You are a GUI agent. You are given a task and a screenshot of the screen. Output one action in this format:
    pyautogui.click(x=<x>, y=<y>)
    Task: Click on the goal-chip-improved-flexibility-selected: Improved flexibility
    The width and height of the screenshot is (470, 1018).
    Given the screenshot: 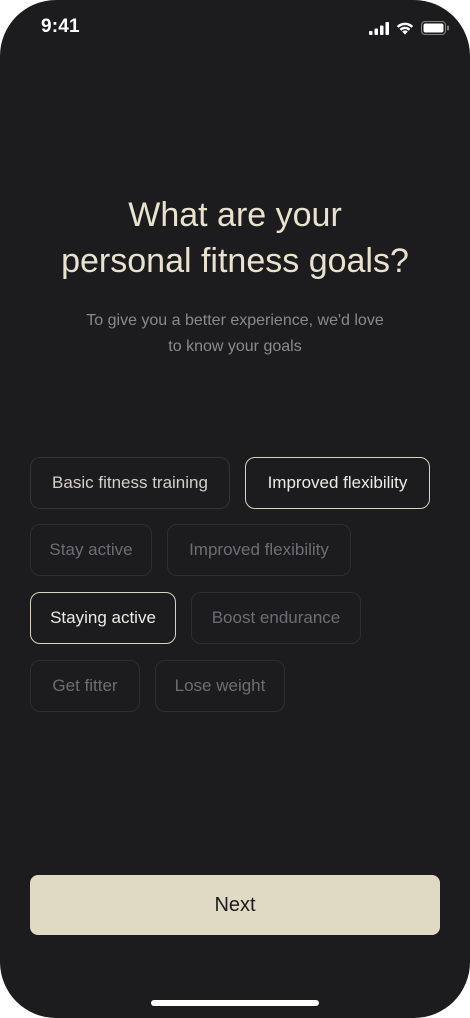 What is the action you would take?
    pyautogui.click(x=337, y=483)
    